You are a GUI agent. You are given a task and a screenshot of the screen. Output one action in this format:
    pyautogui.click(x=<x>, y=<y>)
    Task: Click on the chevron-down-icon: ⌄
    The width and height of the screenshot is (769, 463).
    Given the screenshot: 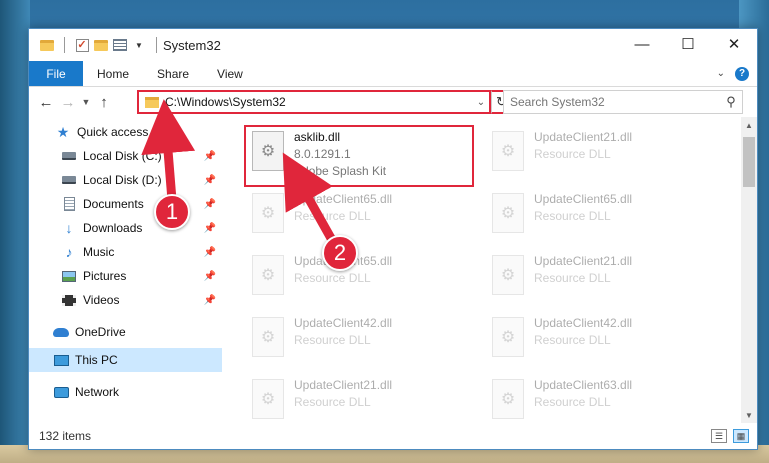 What is the action you would take?
    pyautogui.click(x=481, y=102)
    